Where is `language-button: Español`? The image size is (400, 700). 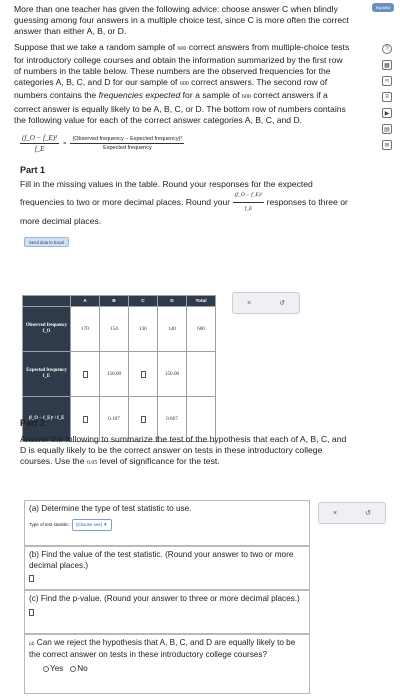 language-button: Español is located at coordinates (383, 7).